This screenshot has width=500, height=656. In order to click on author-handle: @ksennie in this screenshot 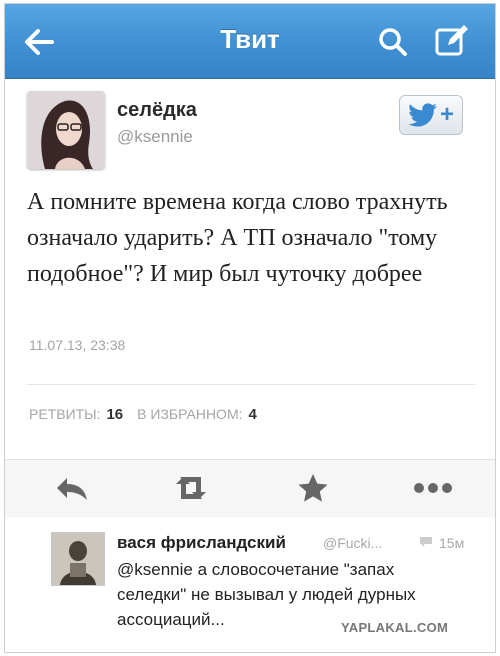, I will do `click(155, 137)`.